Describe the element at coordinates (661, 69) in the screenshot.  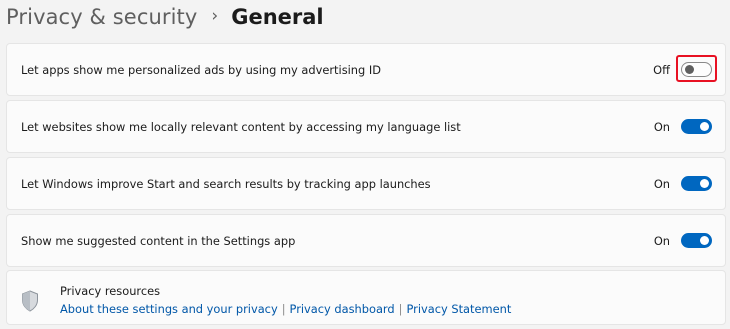
I see `toggle-state-text: Off` at that location.